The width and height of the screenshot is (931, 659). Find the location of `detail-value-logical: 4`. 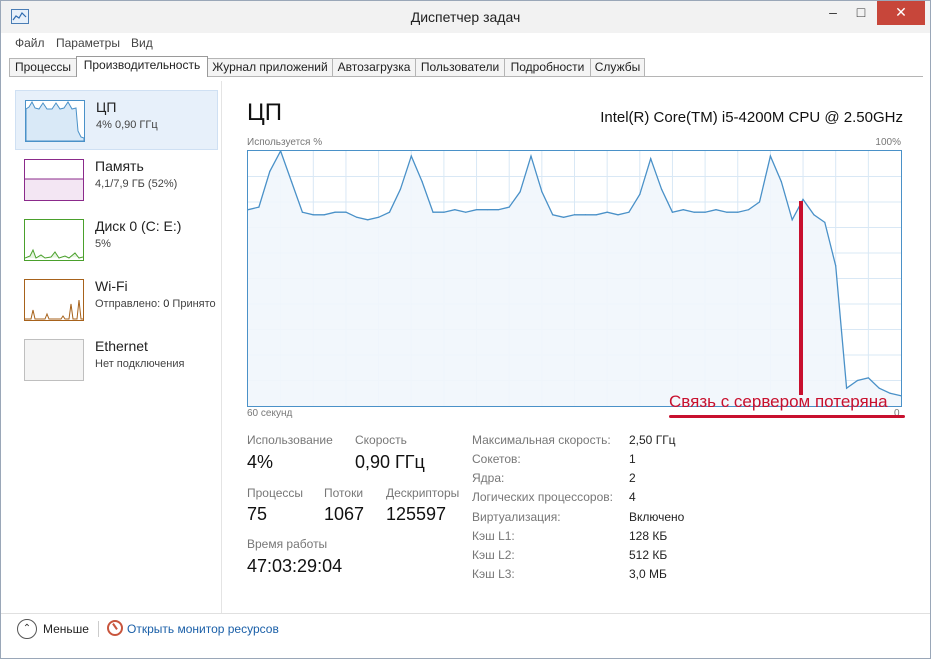

detail-value-logical: 4 is located at coordinates (632, 497).